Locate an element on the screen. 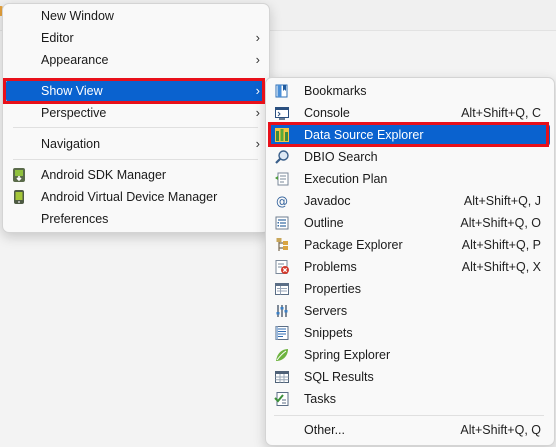  submenu-item-properties: Properties is located at coordinates (409, 289).